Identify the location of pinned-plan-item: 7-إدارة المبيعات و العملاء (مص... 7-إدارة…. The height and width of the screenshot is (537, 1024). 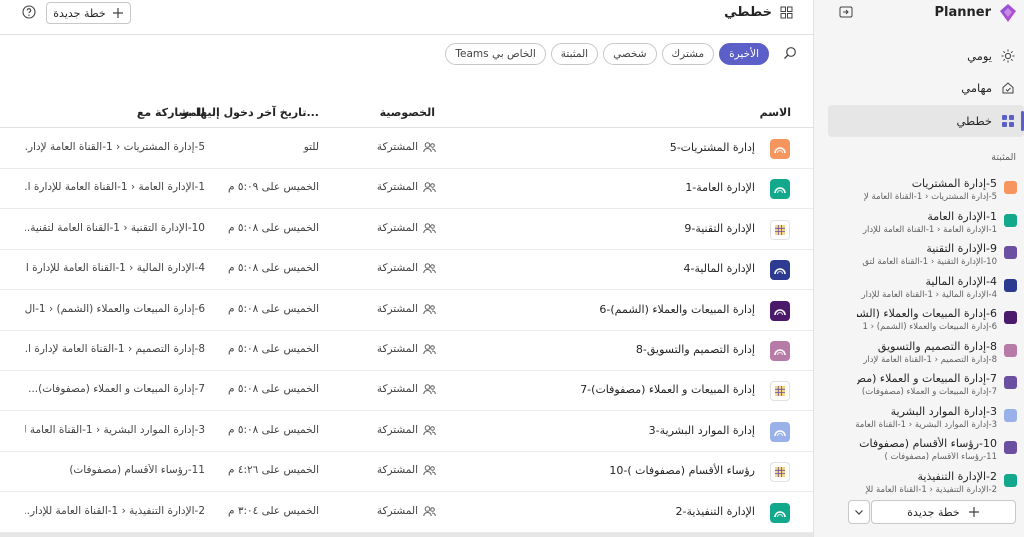
(929, 388).